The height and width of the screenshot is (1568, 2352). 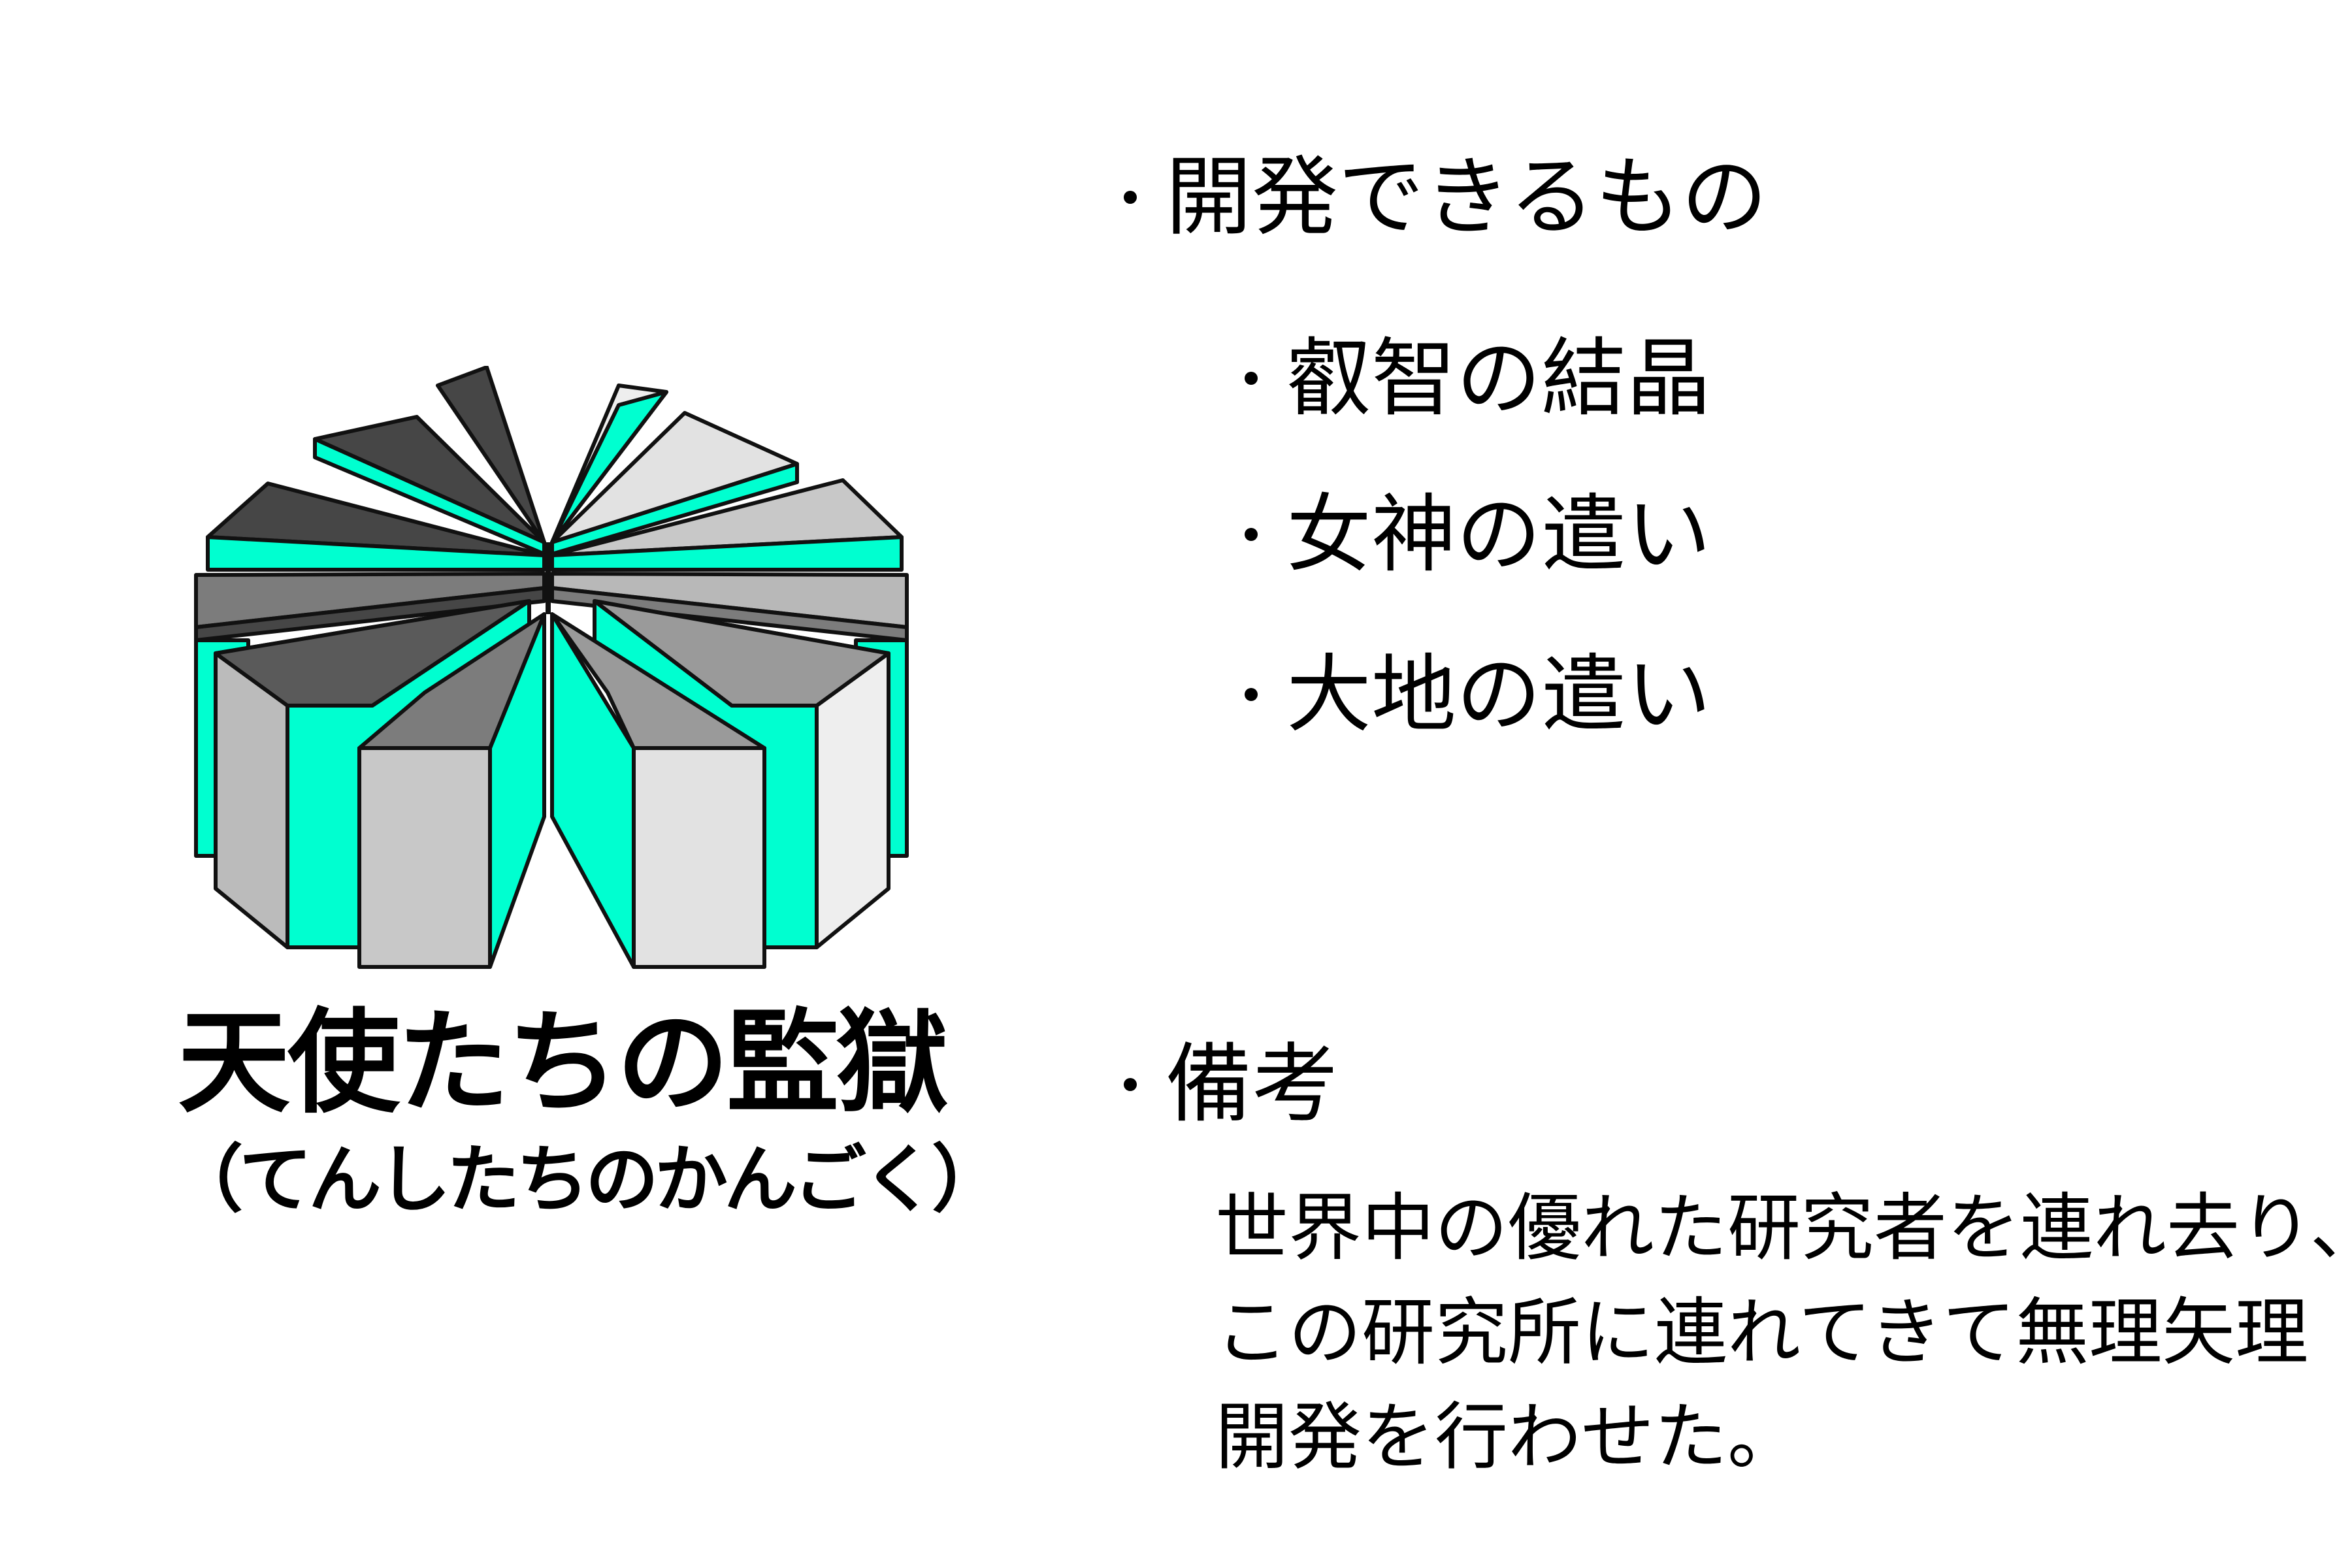 What do you see at coordinates (551, 667) in the screenshot?
I see `angel-prison-logo-icon` at bounding box center [551, 667].